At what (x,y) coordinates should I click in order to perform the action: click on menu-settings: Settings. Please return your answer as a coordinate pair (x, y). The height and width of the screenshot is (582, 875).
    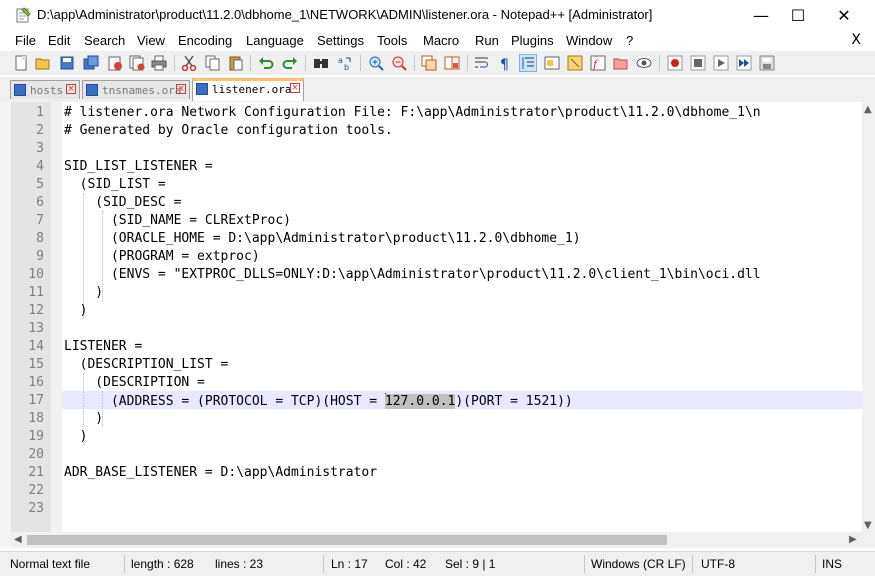
    Looking at the image, I should click on (340, 40).